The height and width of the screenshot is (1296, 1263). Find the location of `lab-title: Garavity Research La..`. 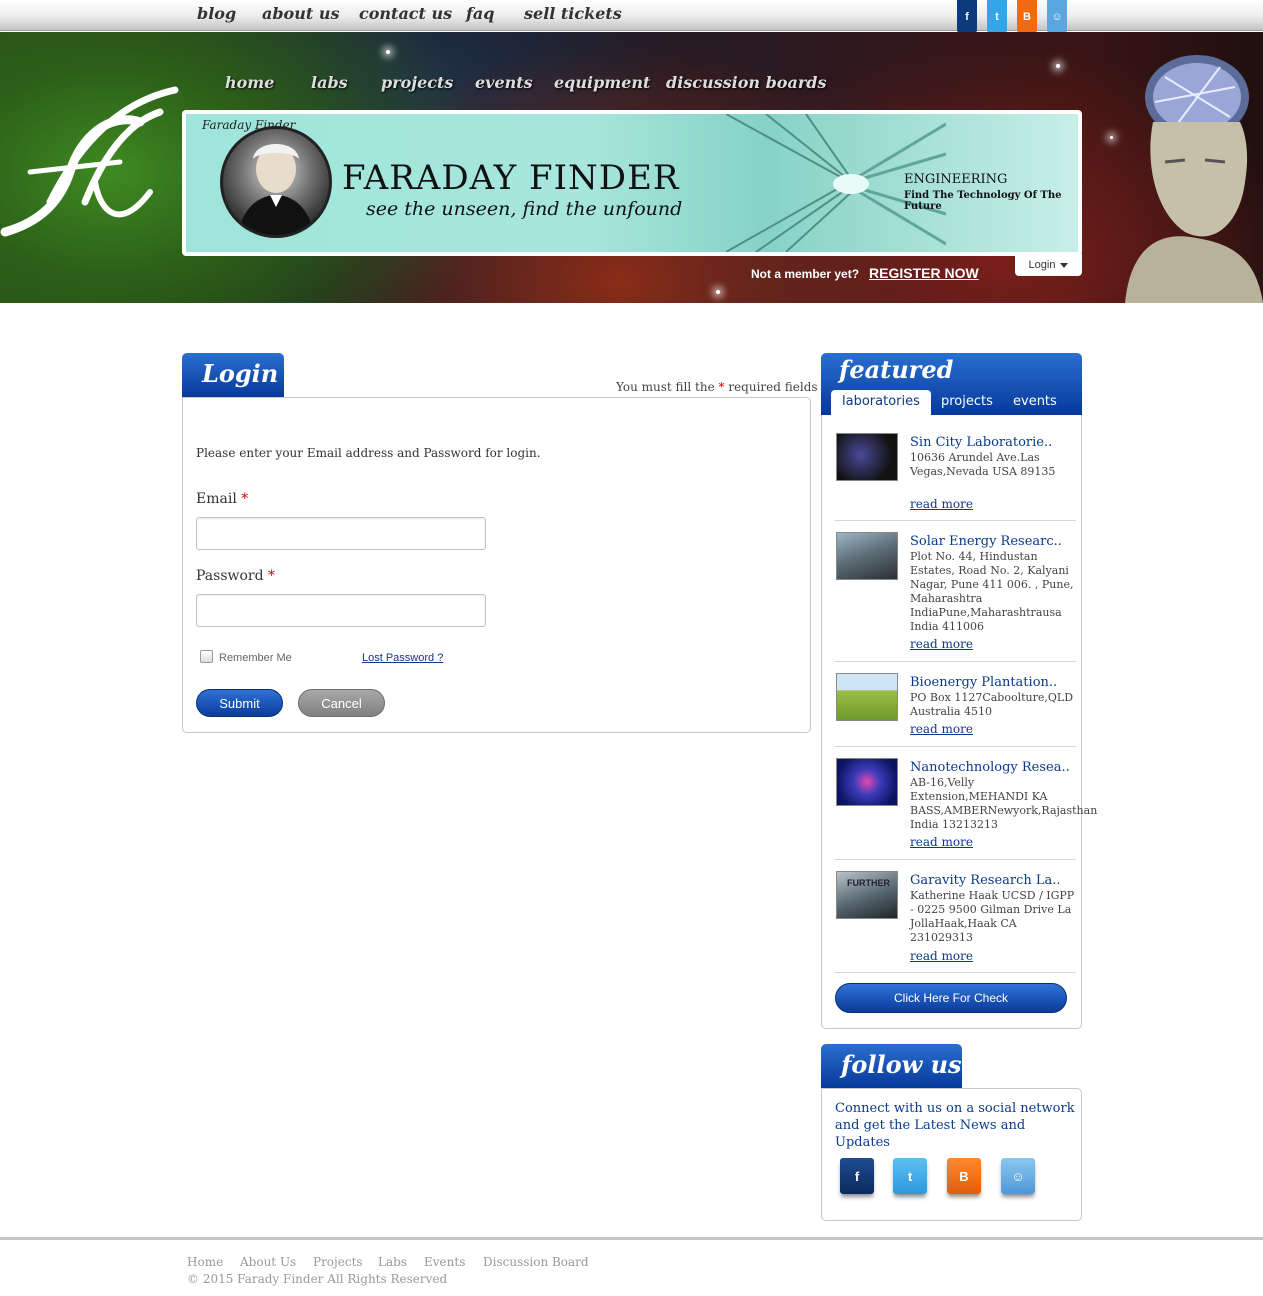

lab-title: Garavity Research La.. is located at coordinates (985, 880).